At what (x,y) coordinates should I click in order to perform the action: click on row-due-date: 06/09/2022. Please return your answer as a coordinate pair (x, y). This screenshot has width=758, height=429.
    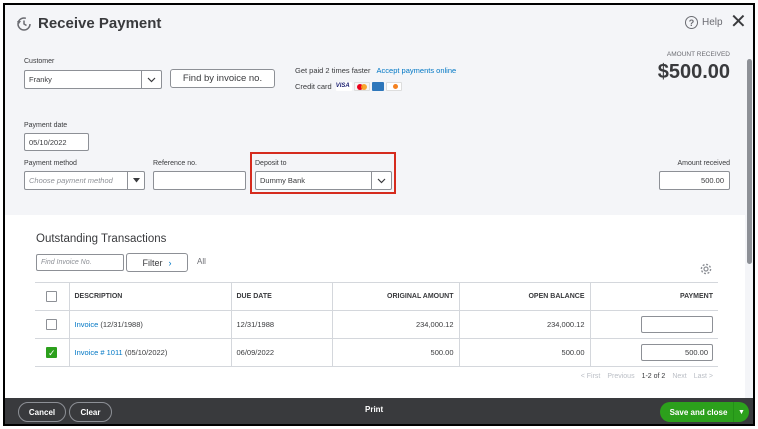
    Looking at the image, I should click on (281, 352).